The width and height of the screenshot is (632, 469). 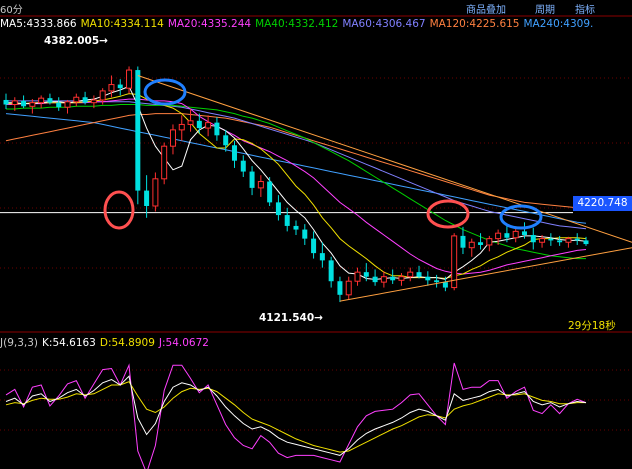 I want to click on low-price-label: 4121.540→, so click(x=291, y=318).